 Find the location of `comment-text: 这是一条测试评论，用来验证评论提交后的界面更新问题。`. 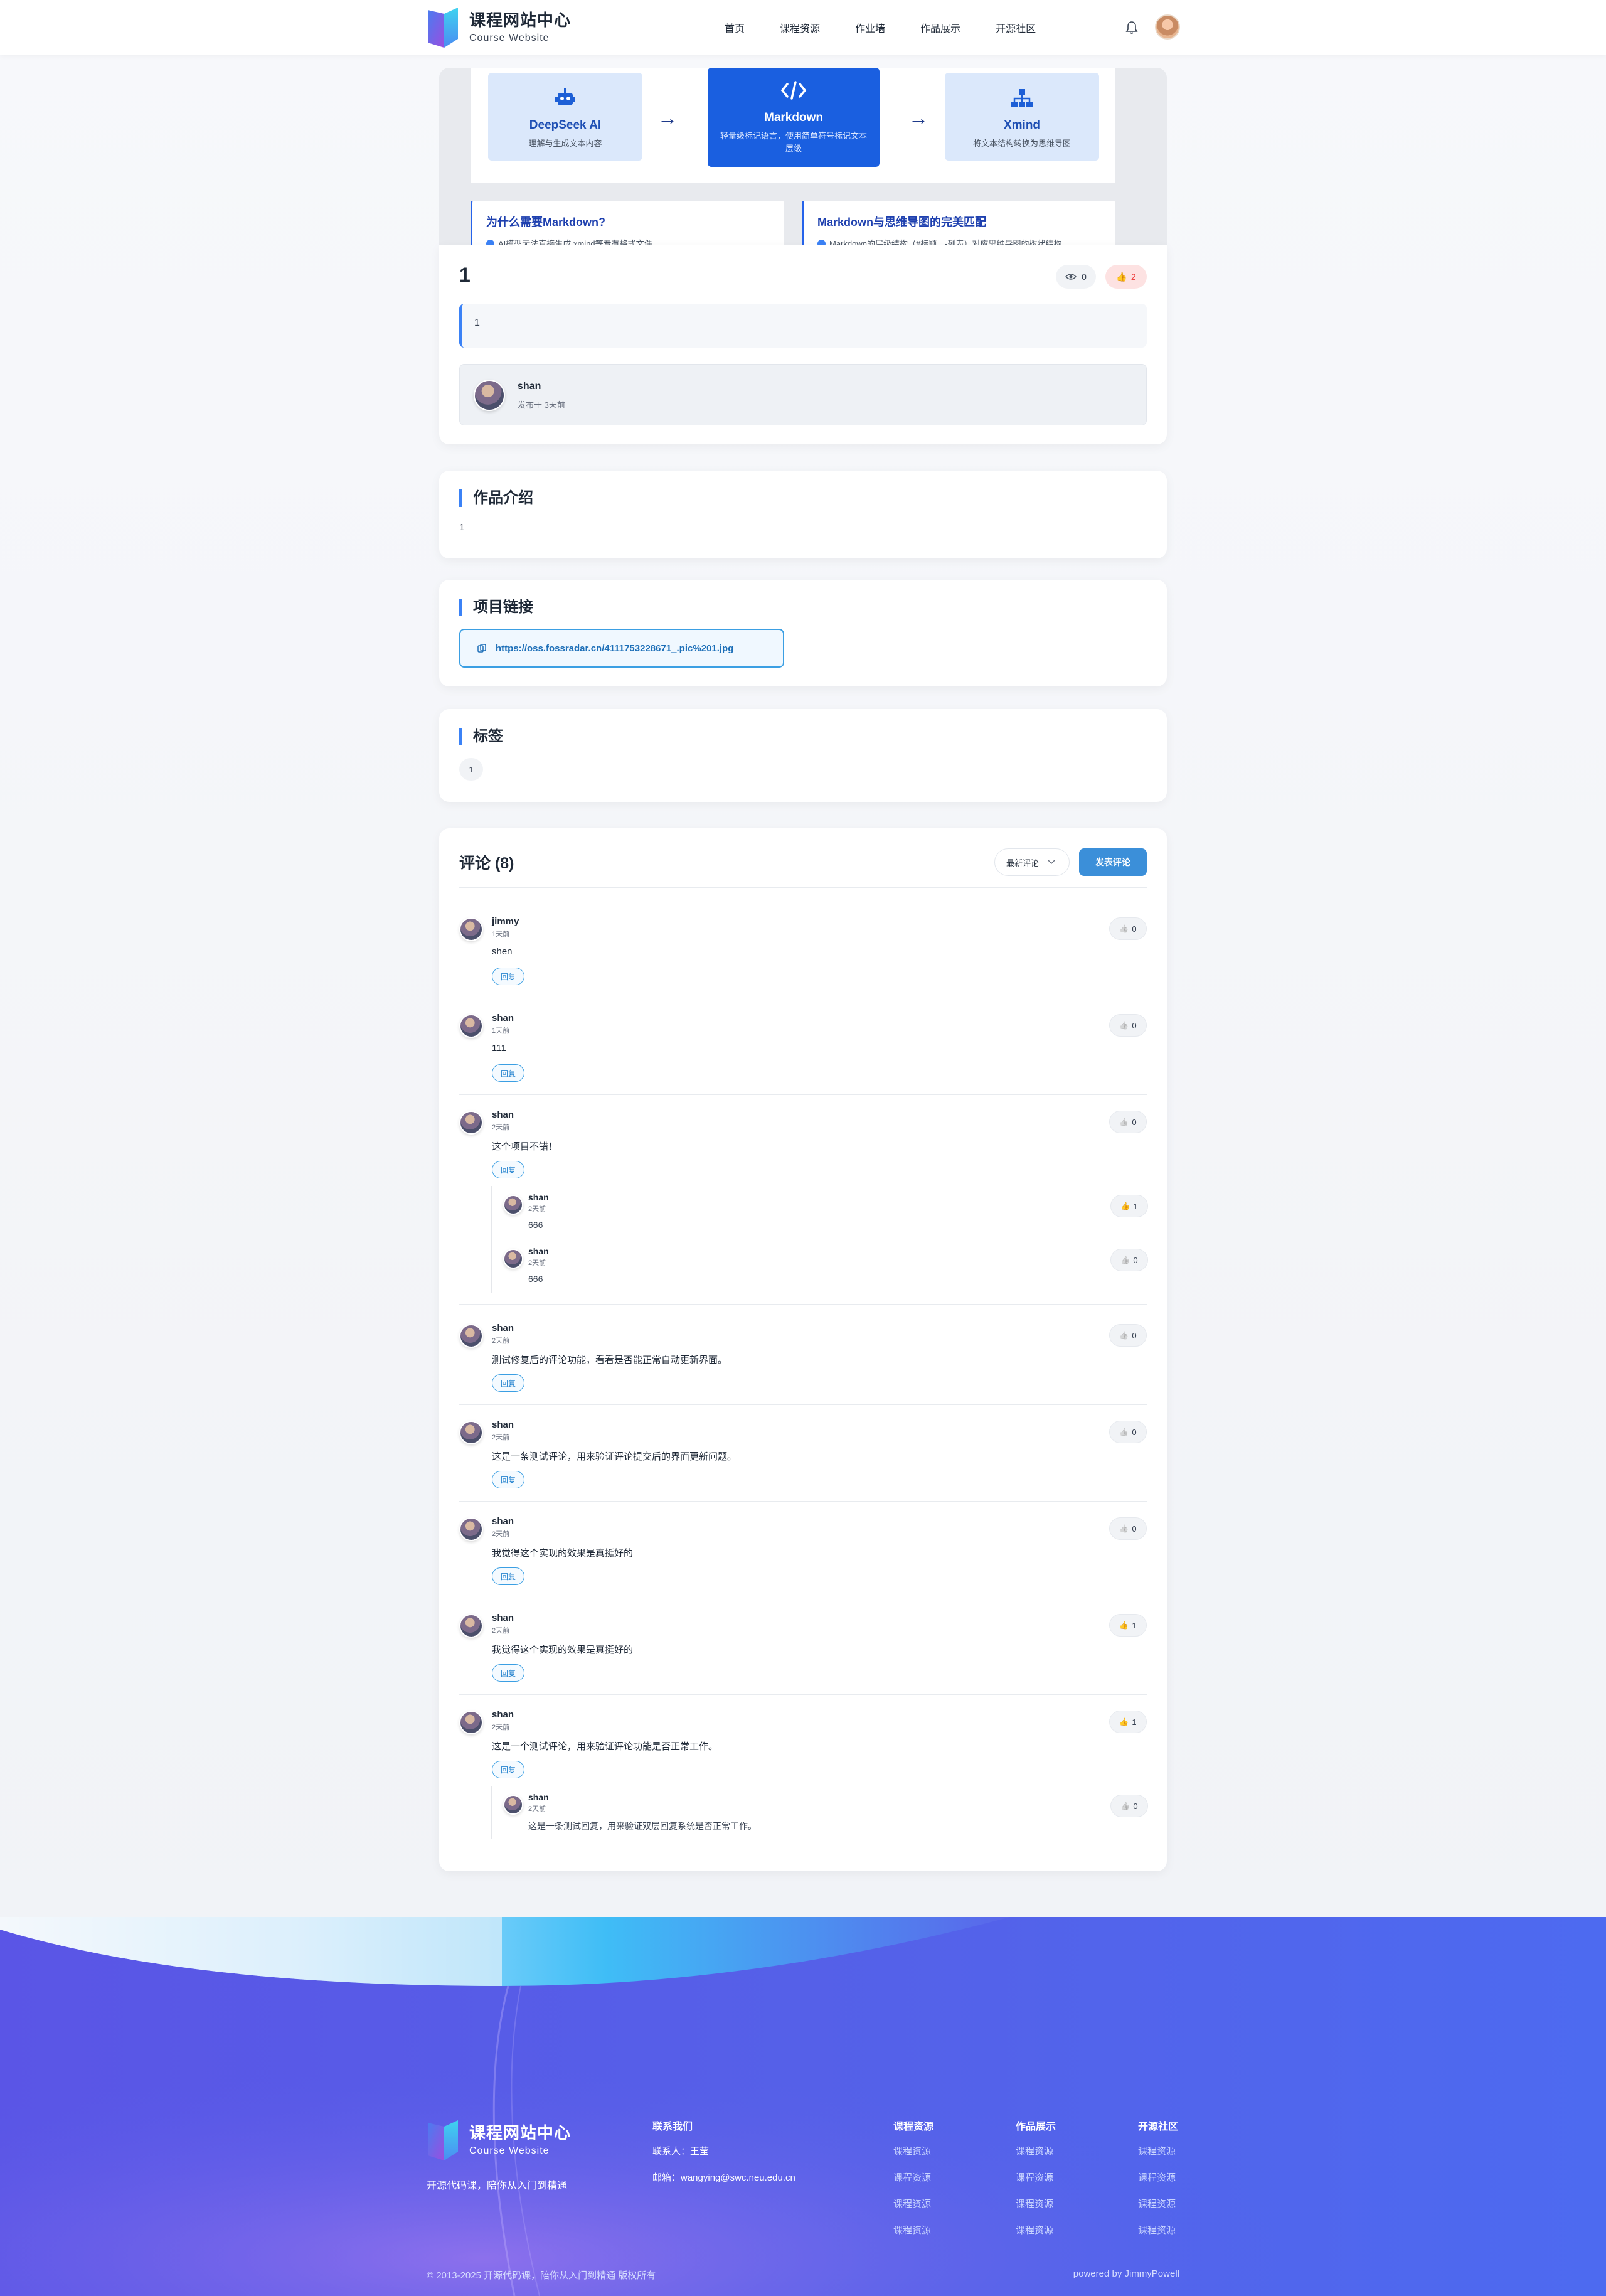

comment-text: 这是一条测试评论，用来验证评论提交后的界面更新问题。 is located at coordinates (614, 1456).